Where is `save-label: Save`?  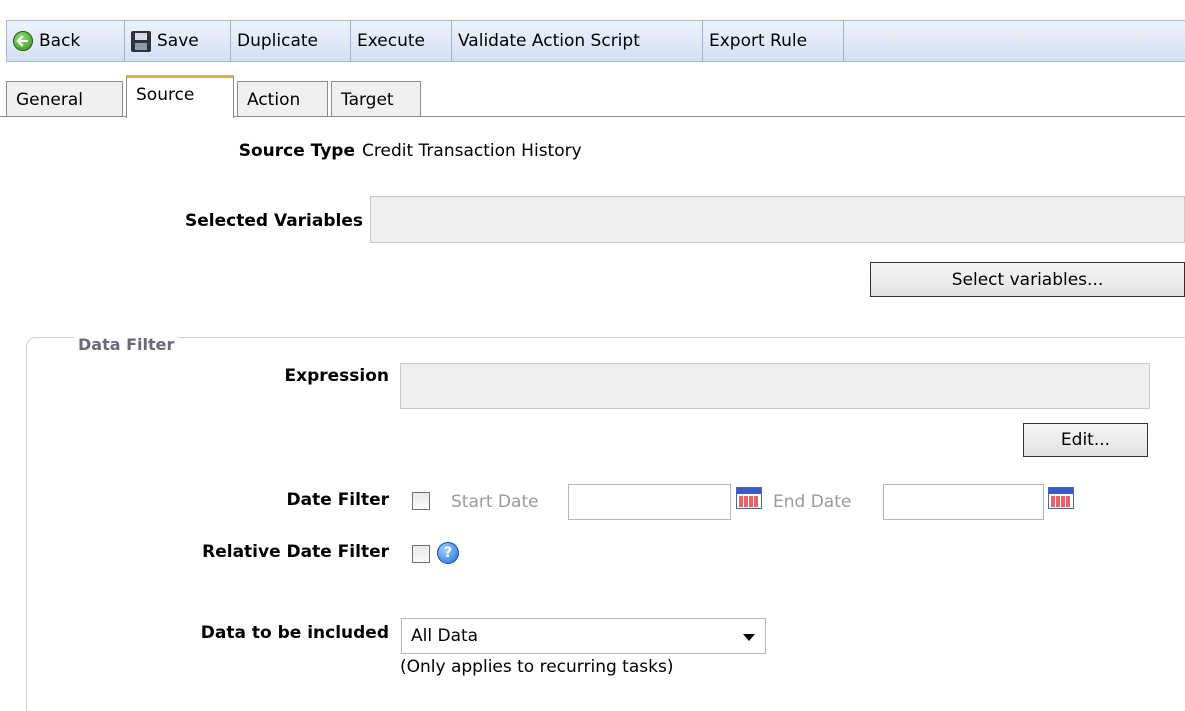 save-label: Save is located at coordinates (178, 41).